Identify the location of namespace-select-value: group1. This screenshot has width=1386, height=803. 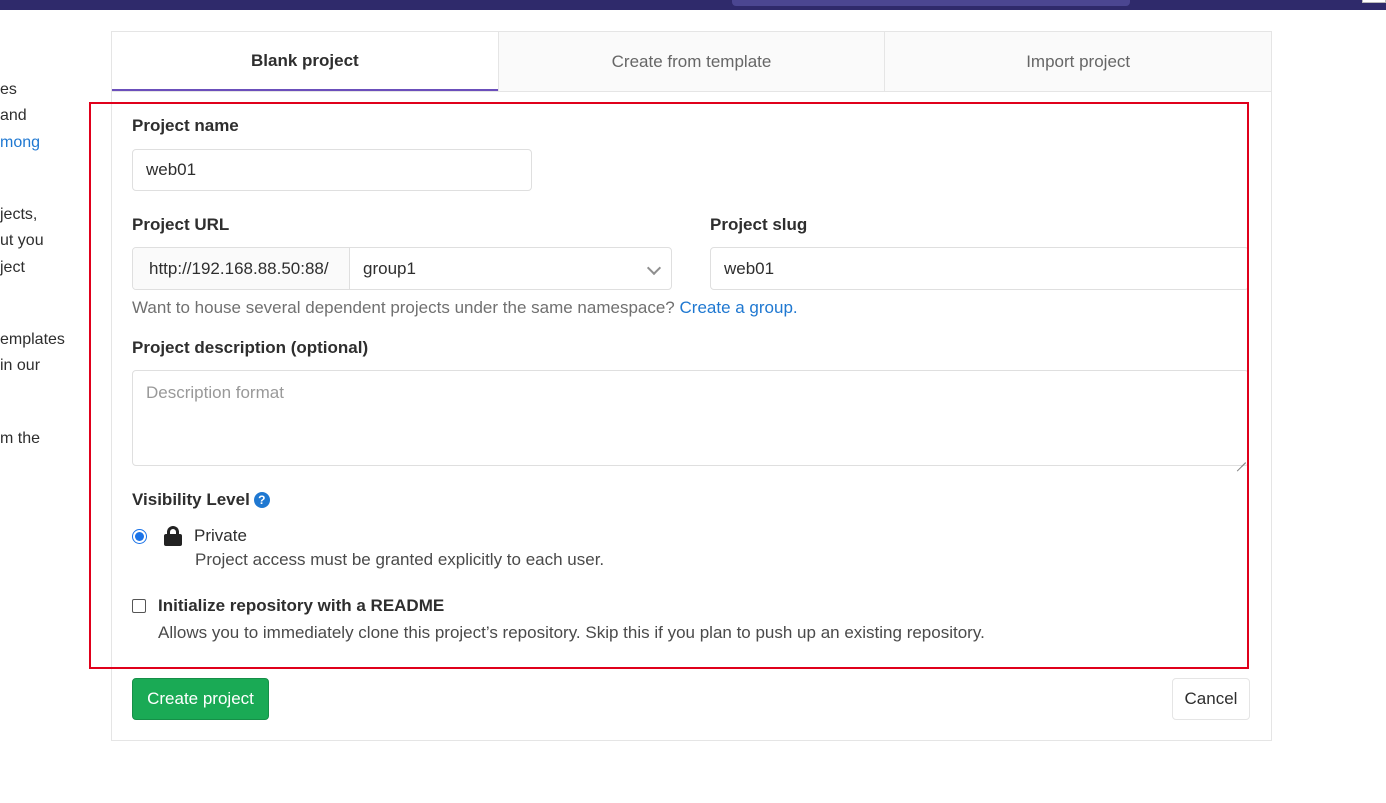
(389, 268).